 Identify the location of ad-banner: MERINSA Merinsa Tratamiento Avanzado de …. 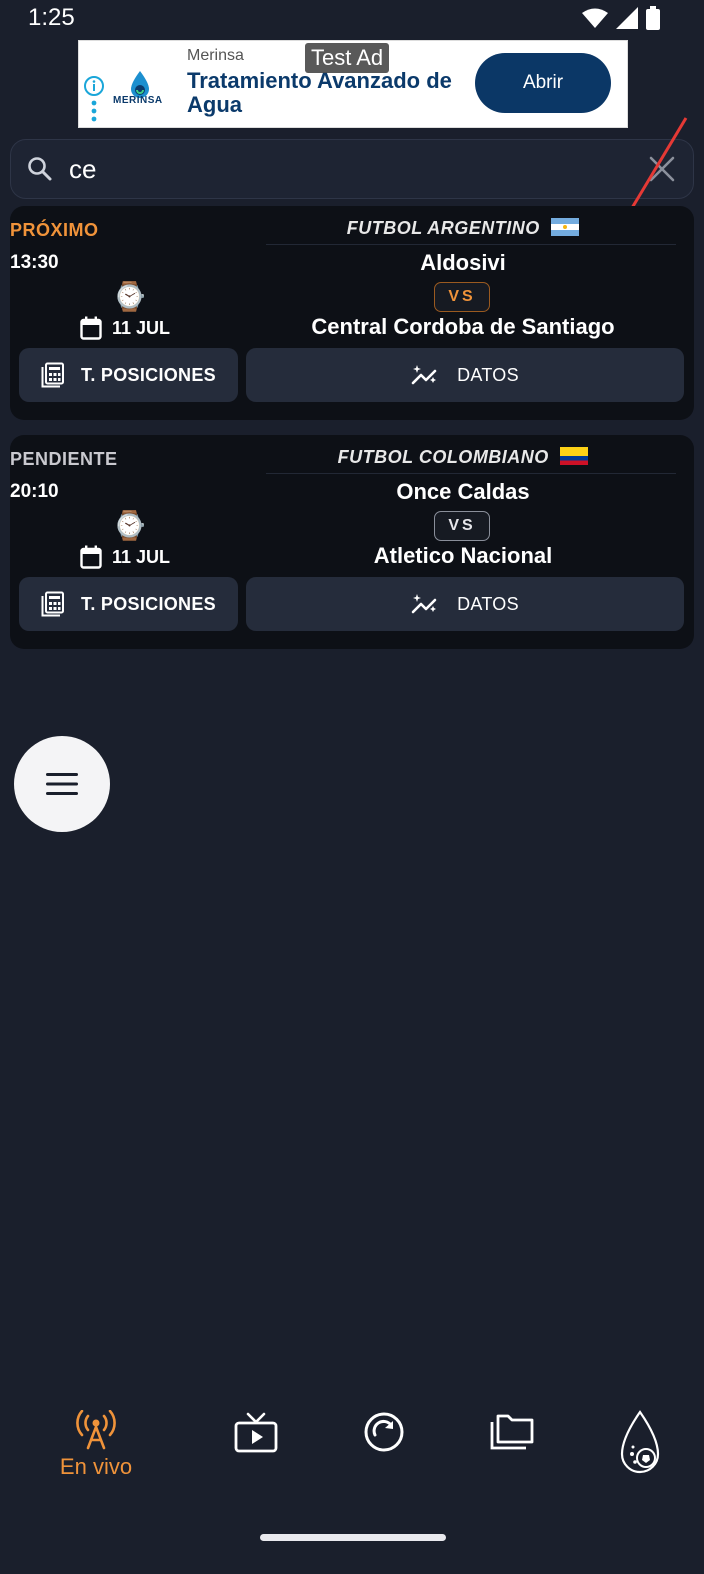
(353, 84).